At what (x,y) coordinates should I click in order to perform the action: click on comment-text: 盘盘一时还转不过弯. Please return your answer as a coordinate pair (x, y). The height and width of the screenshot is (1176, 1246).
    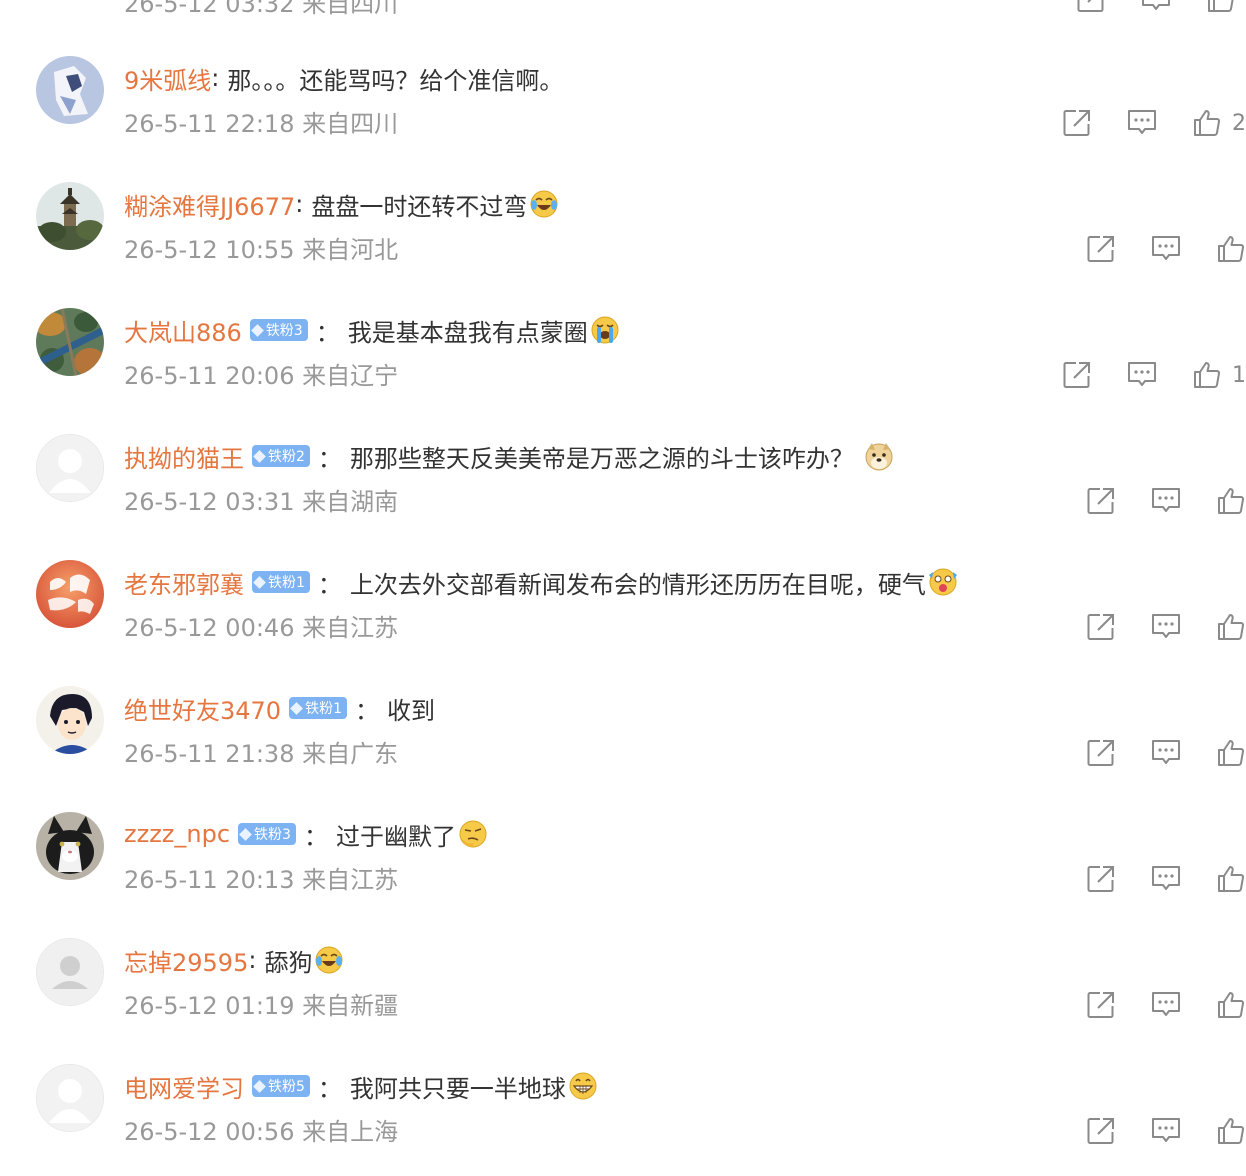
    Looking at the image, I should click on (419, 206).